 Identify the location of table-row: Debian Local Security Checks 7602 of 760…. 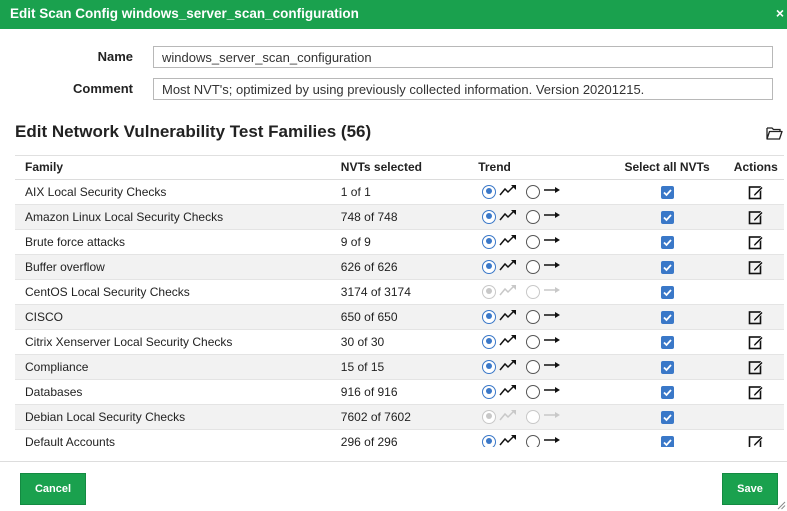
(399, 417).